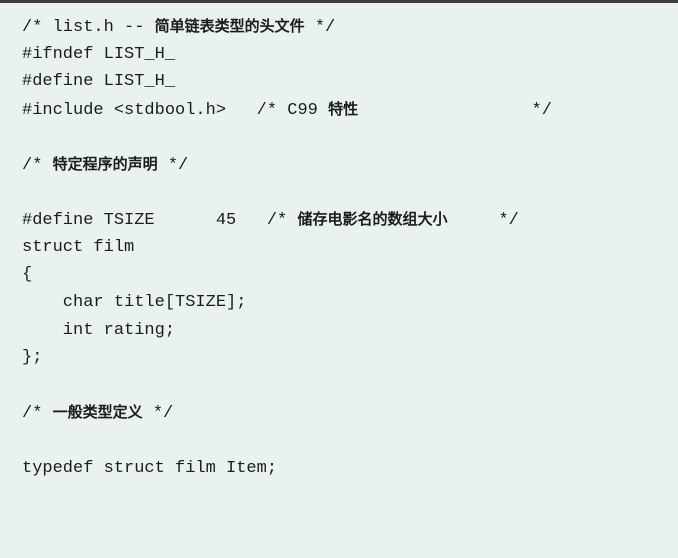 The height and width of the screenshot is (558, 678). Describe the element at coordinates (99, 330) in the screenshot. I see `code-line: int rating;` at that location.